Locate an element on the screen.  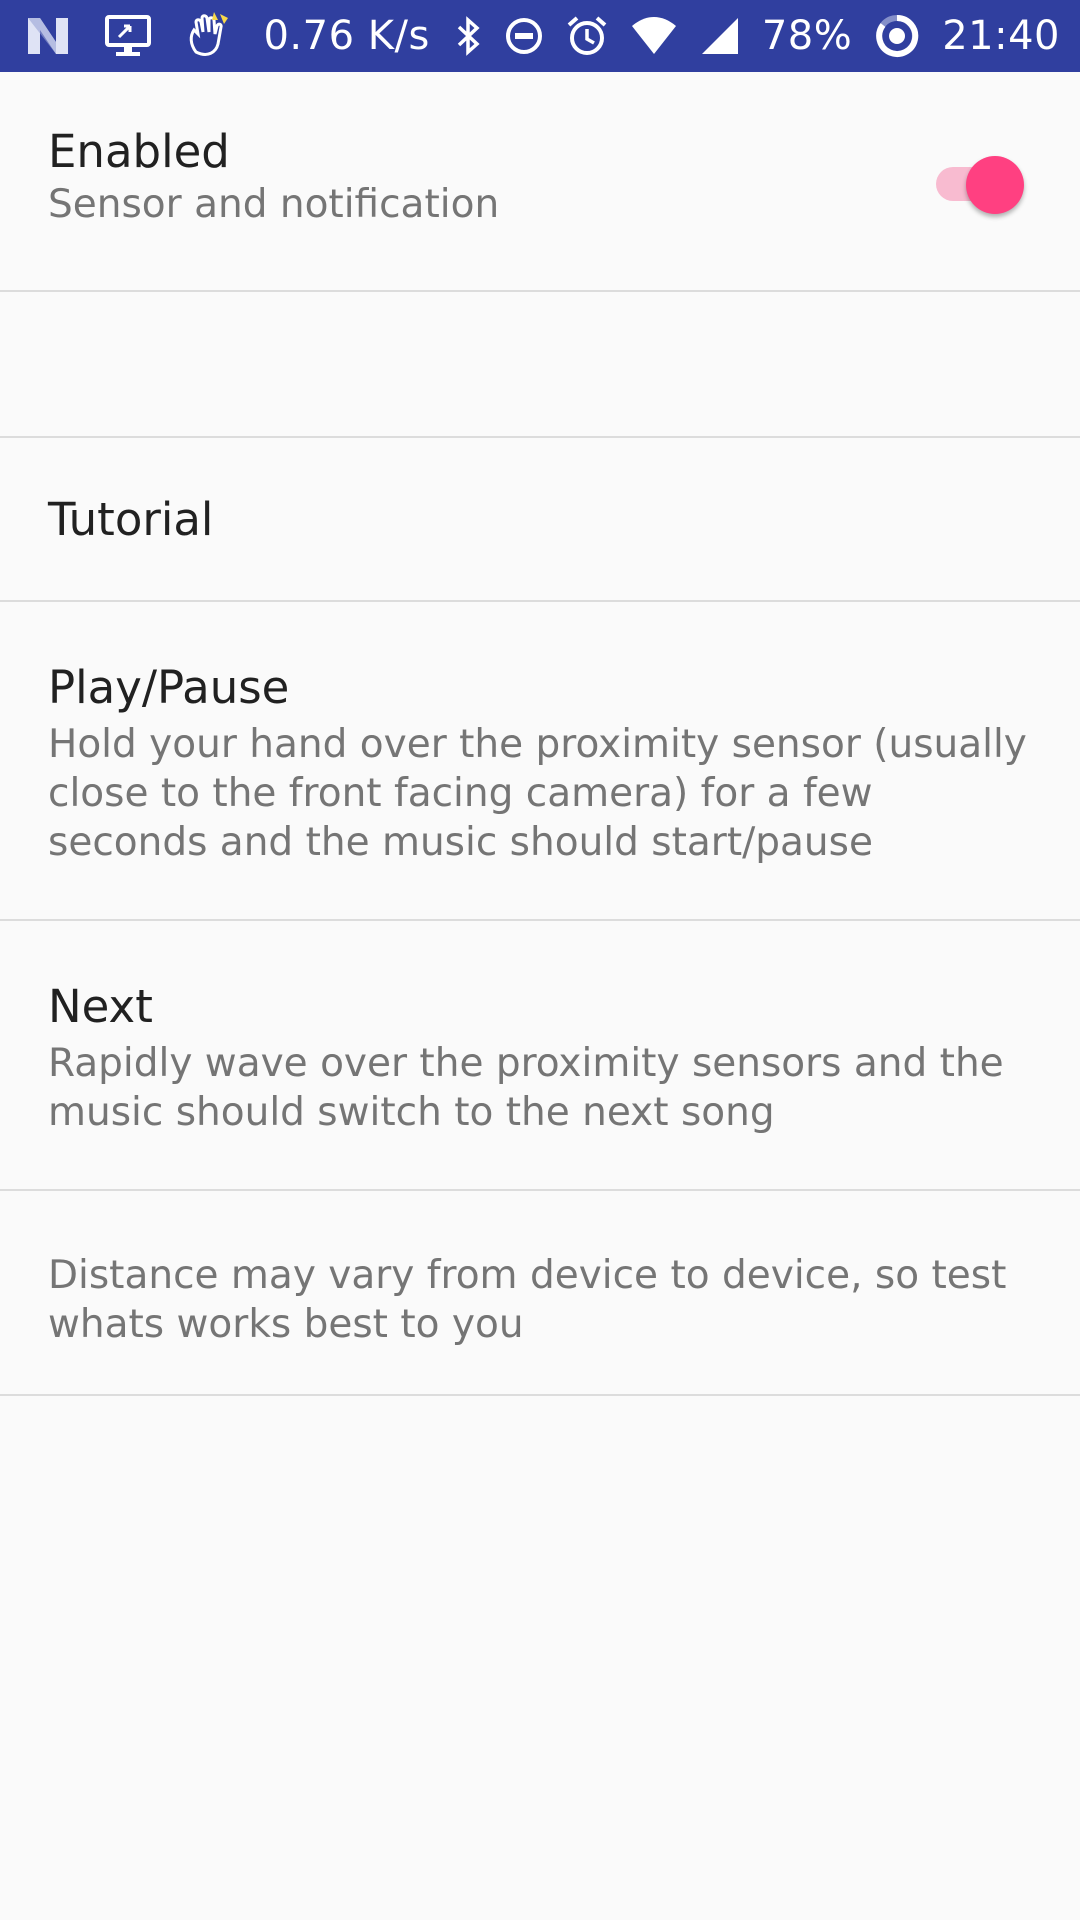
pref-next-title: Next is located at coordinates (100, 1006).